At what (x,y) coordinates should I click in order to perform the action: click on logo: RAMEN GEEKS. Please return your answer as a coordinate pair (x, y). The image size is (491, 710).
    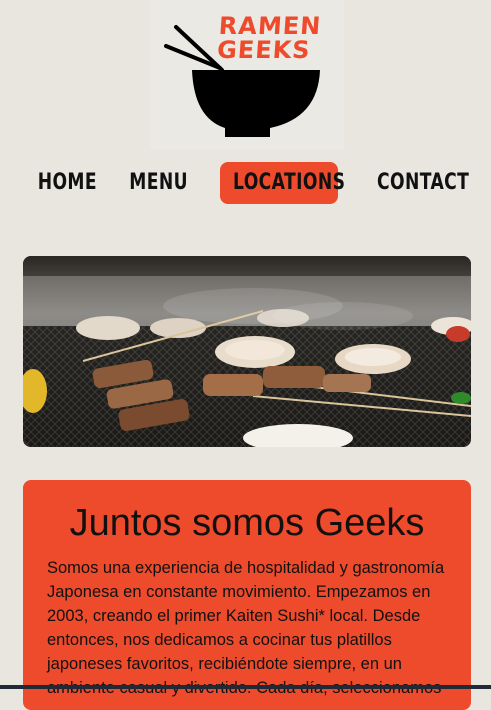
    Looking at the image, I should click on (247, 75).